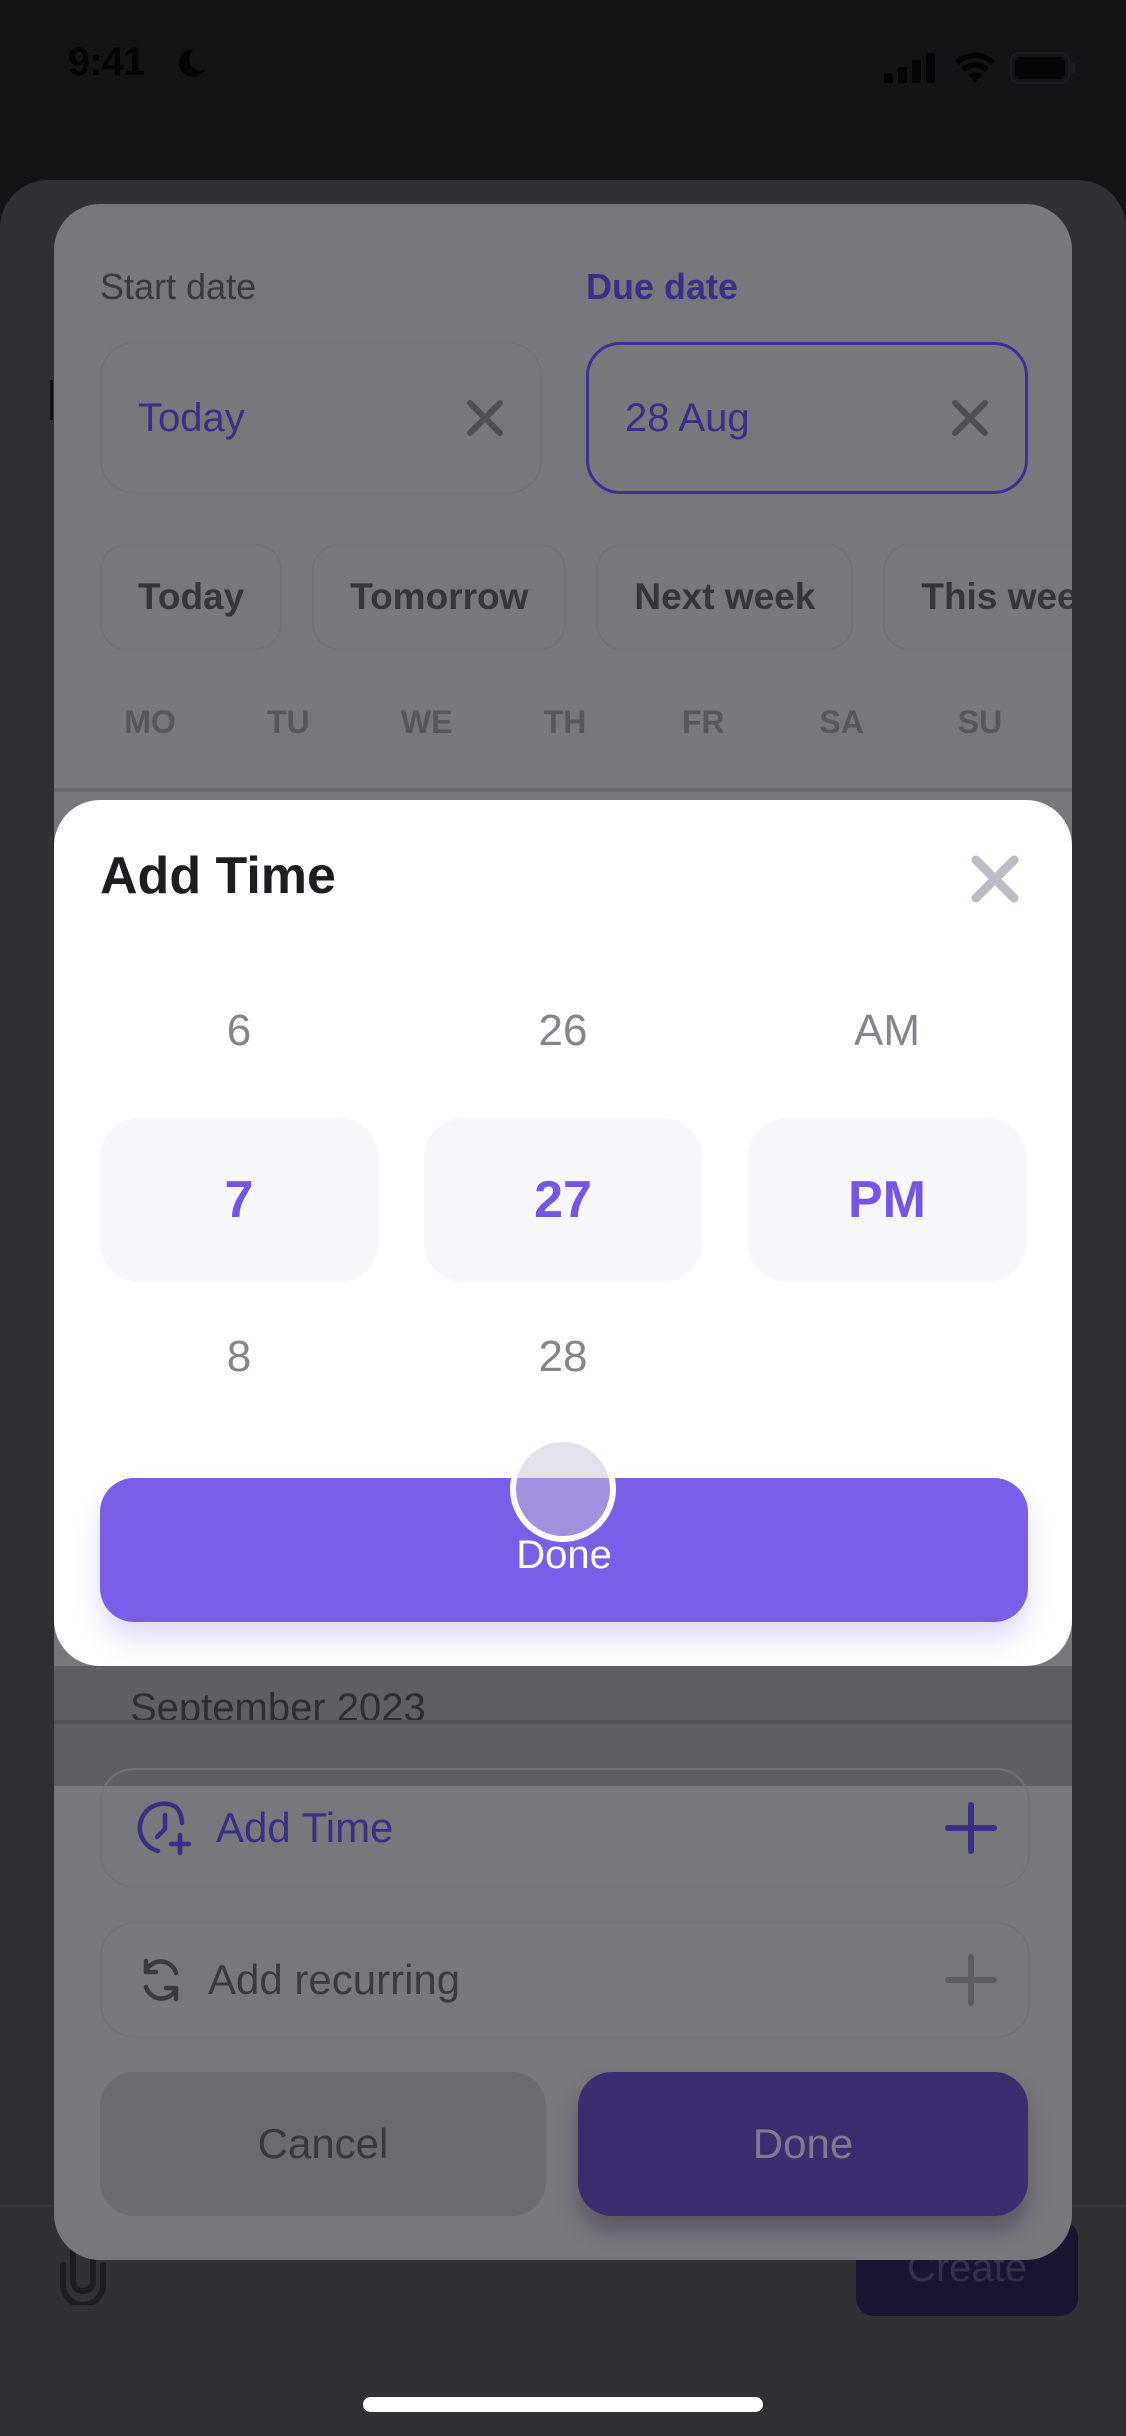 Image resolution: width=1126 pixels, height=2436 pixels. I want to click on date-done-button: Done, so click(803, 2144).